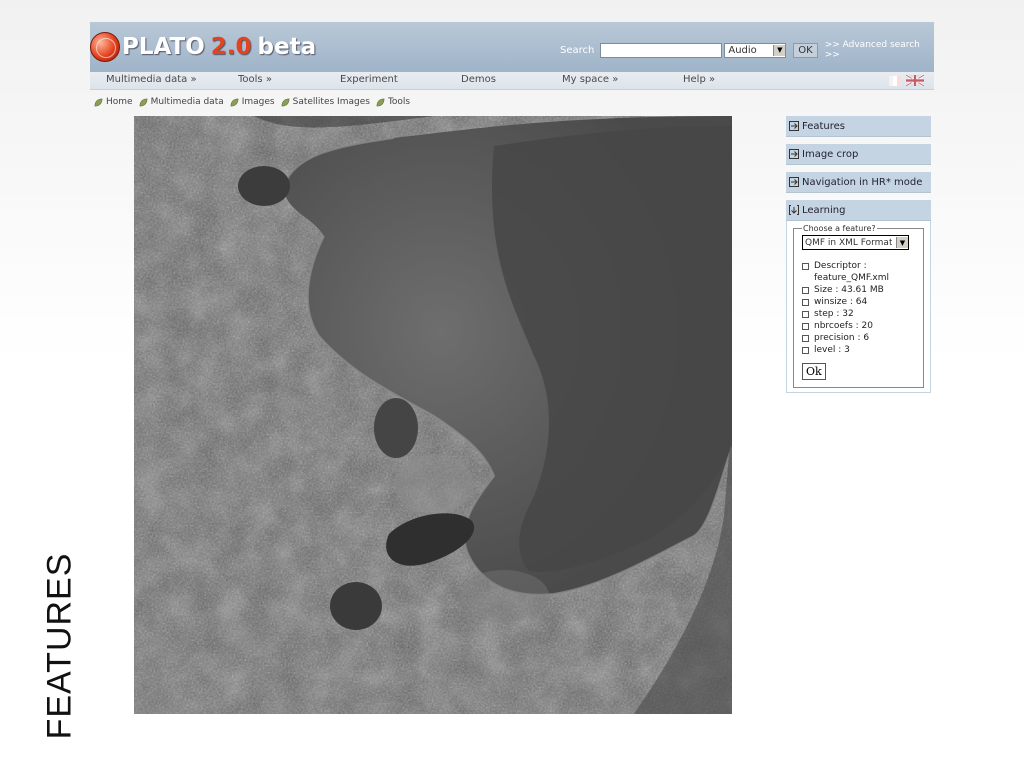 The image size is (1024, 768). Describe the element at coordinates (231, 47) in the screenshot. I see `logo-version: 2.0` at that location.